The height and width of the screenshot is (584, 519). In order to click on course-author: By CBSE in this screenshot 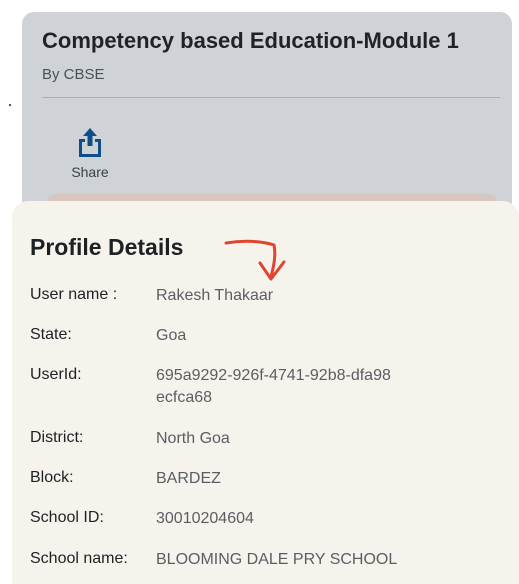, I will do `click(73, 74)`.